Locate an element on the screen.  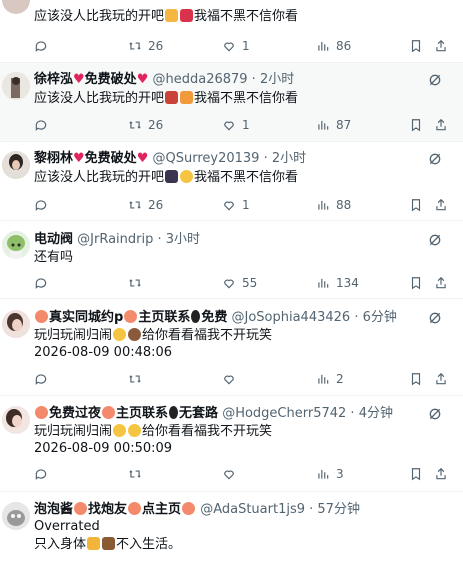
tweet-text-part: 应该没人比我玩的开吧 is located at coordinates (99, 98).